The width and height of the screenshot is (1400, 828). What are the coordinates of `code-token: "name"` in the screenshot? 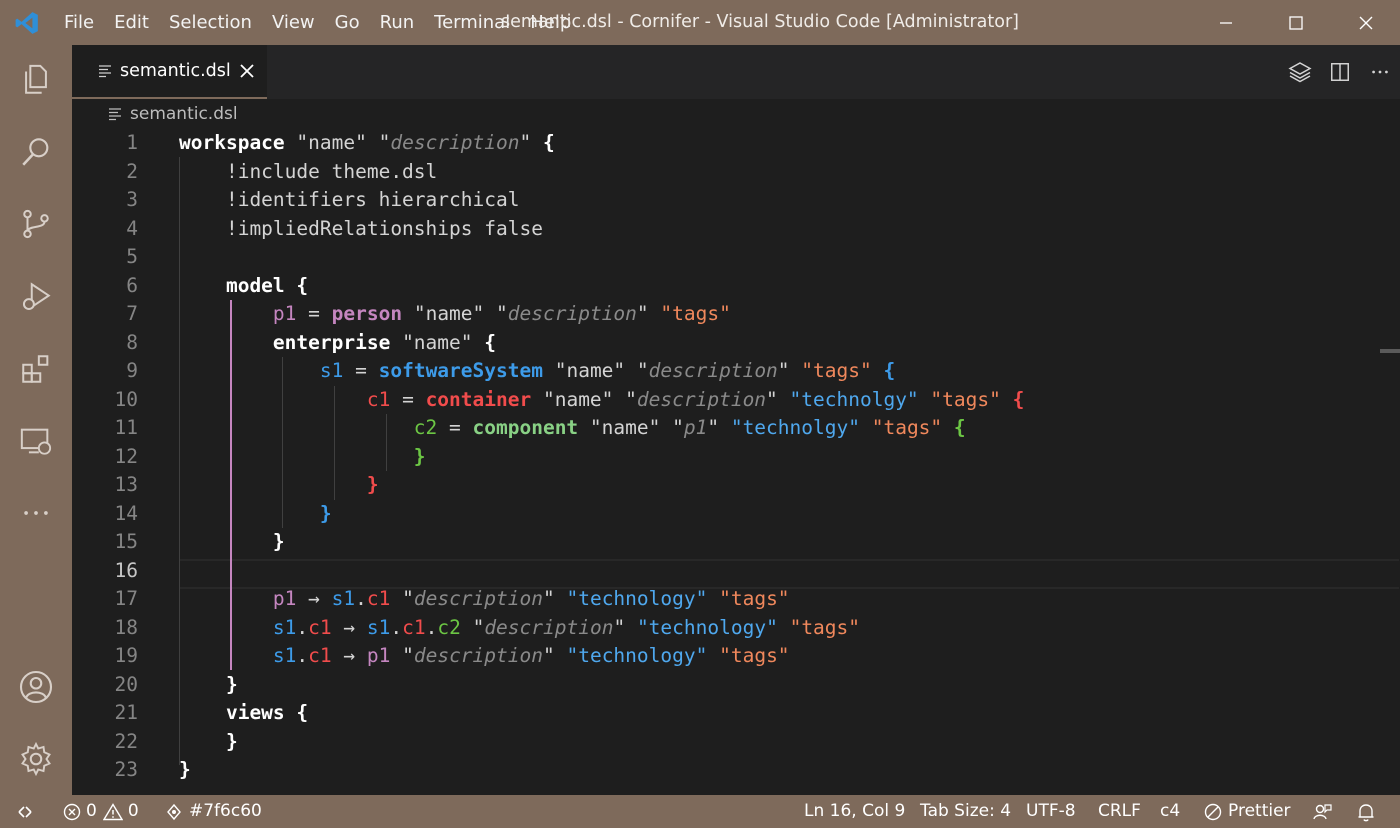 It's located at (437, 342).